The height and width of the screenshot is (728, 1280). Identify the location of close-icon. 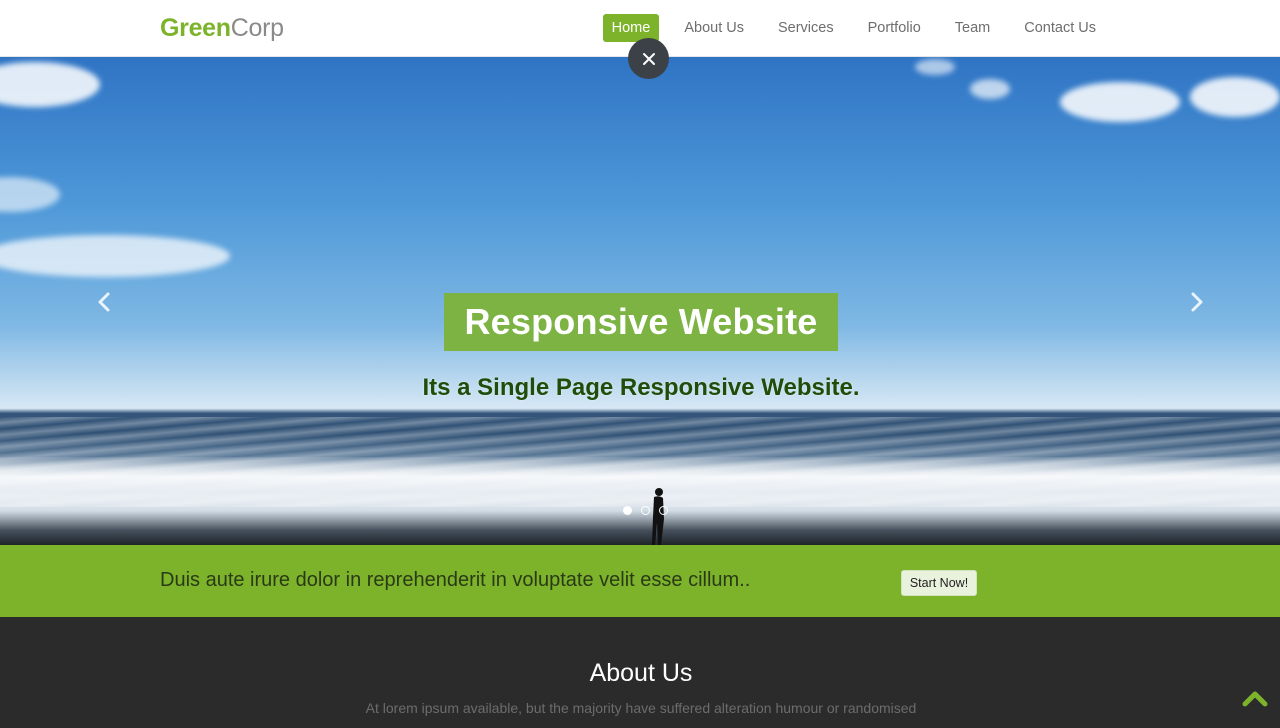
(648, 58).